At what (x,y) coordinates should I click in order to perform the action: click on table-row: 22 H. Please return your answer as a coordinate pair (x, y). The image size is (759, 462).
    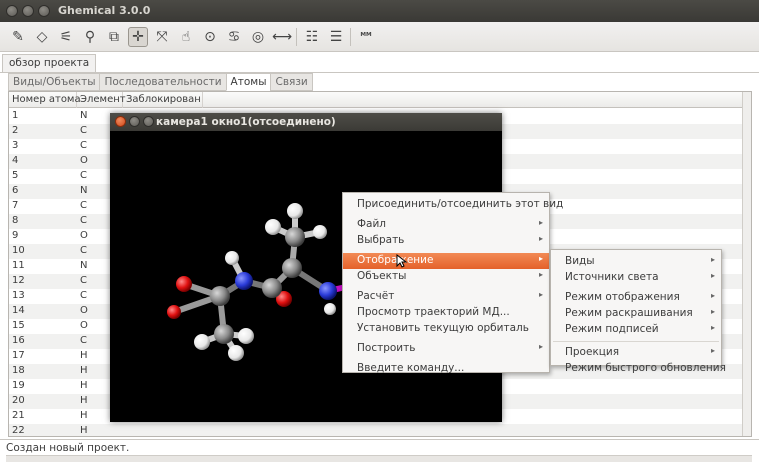
    Looking at the image, I should click on (380, 430).